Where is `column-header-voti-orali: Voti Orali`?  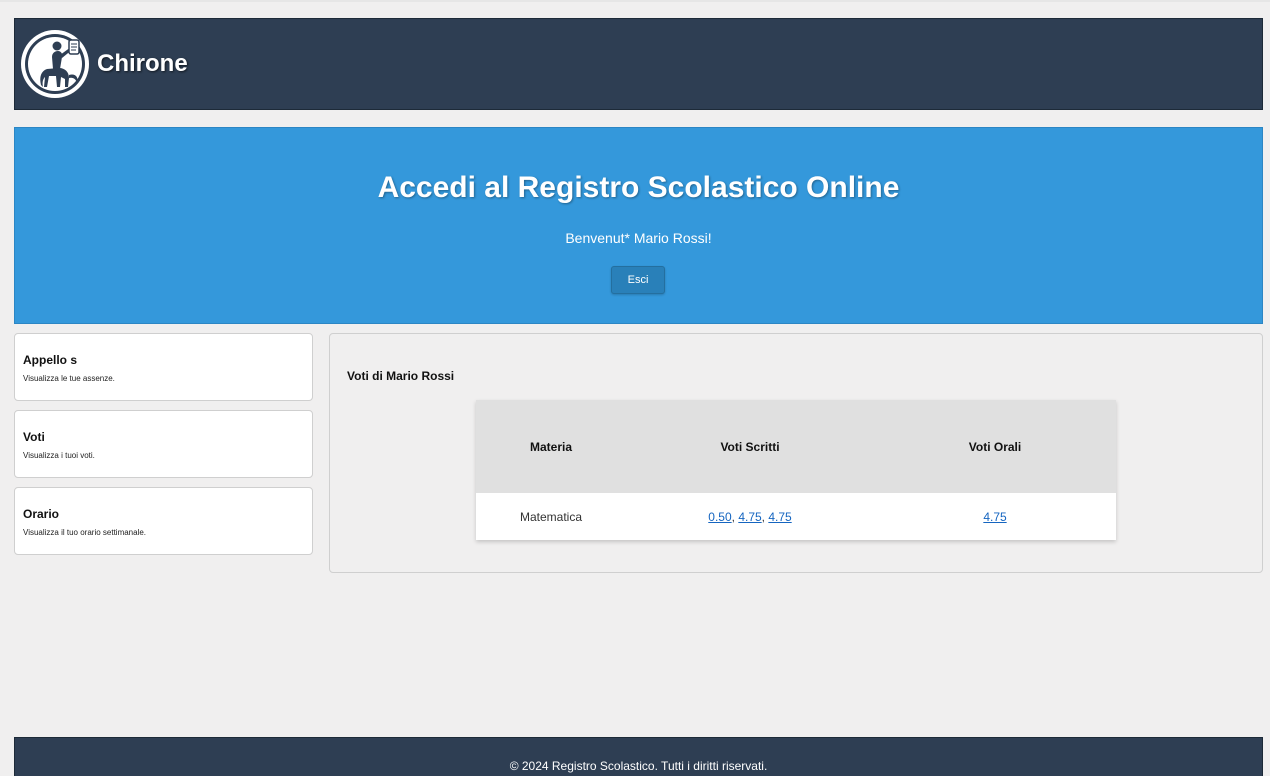
column-header-voti-orali: Voti Orali is located at coordinates (995, 446).